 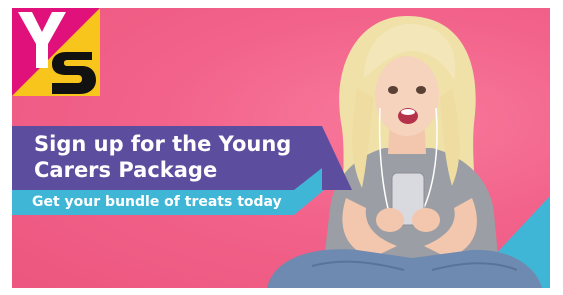 I want to click on subheadline-text: Get your bundle of treats today, so click(x=157, y=202).